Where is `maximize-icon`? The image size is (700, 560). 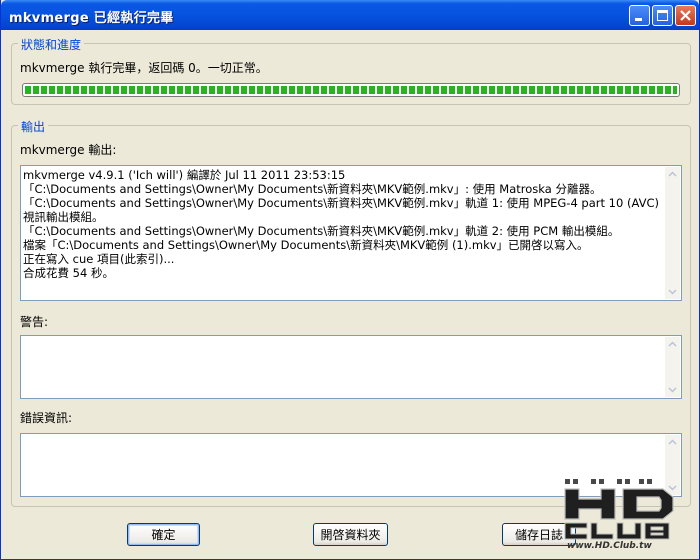
maximize-icon is located at coordinates (662, 15).